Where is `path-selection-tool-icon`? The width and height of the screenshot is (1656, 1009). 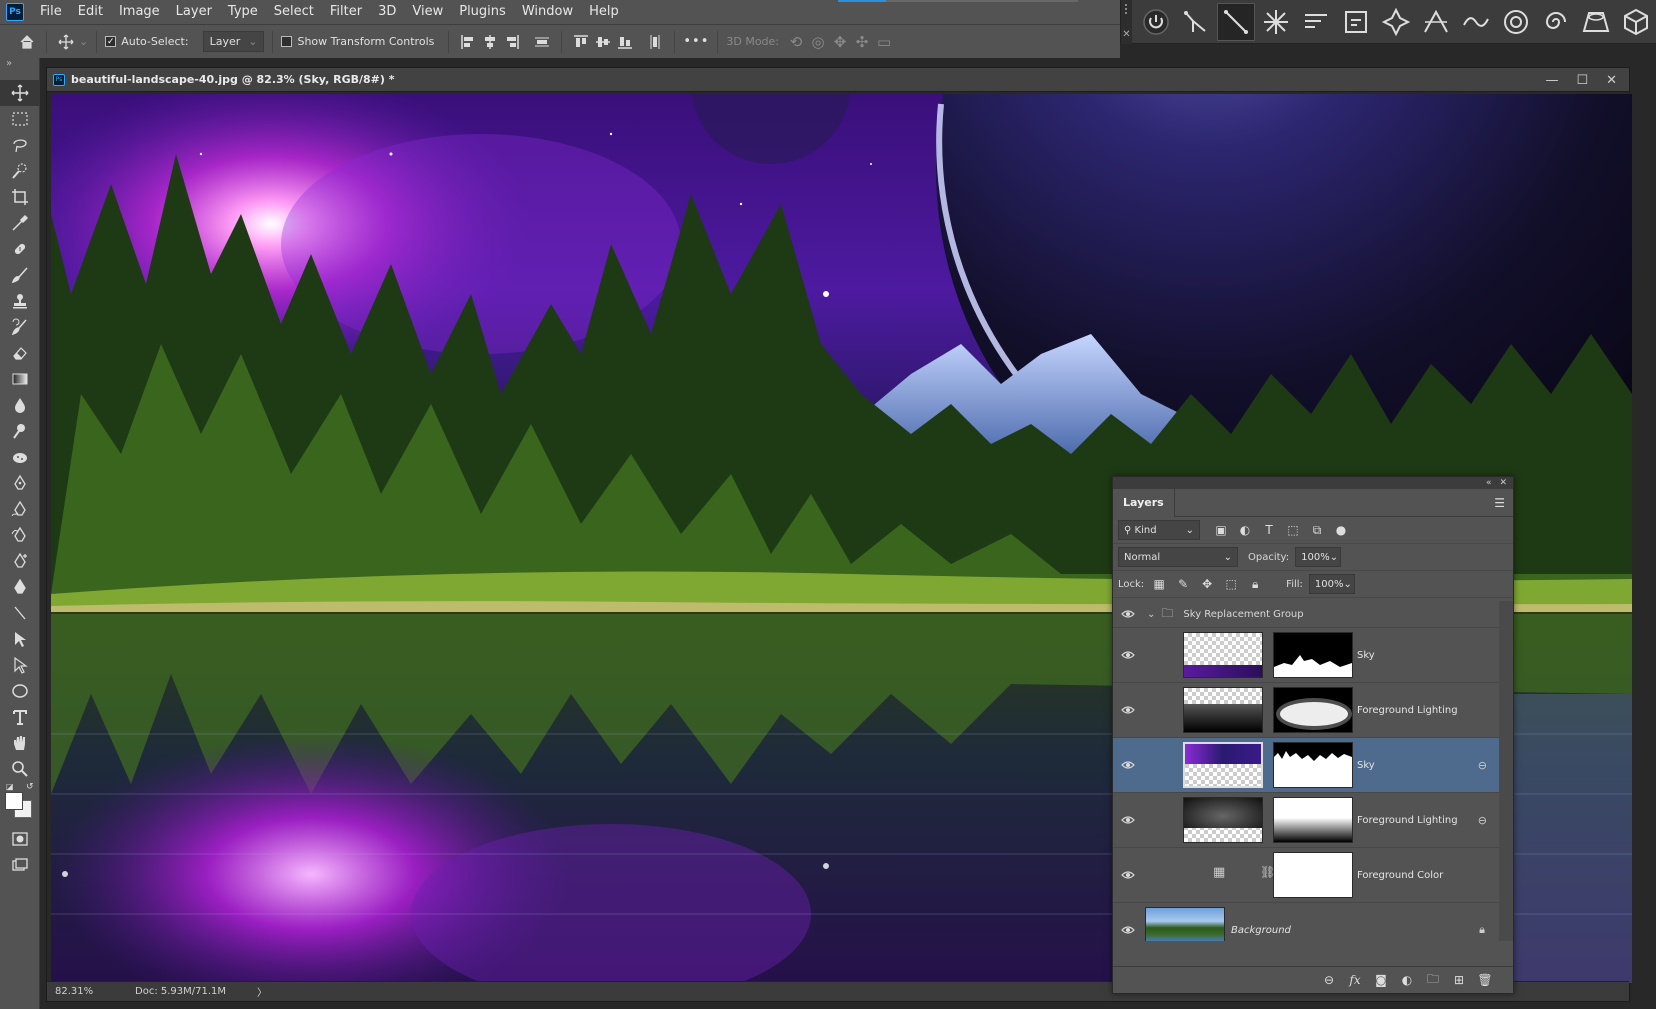 path-selection-tool-icon is located at coordinates (20, 639).